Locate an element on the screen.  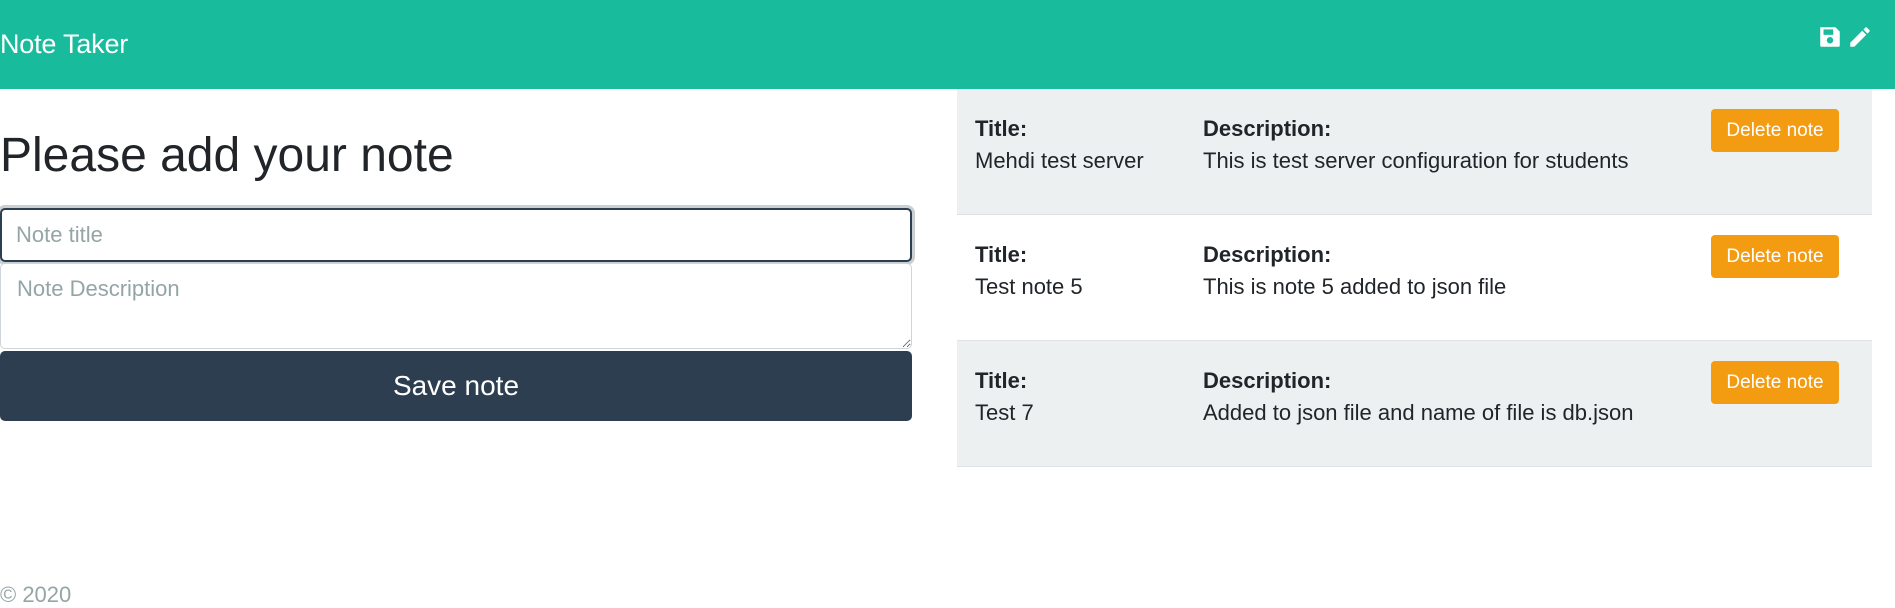
save-icon is located at coordinates (1830, 37).